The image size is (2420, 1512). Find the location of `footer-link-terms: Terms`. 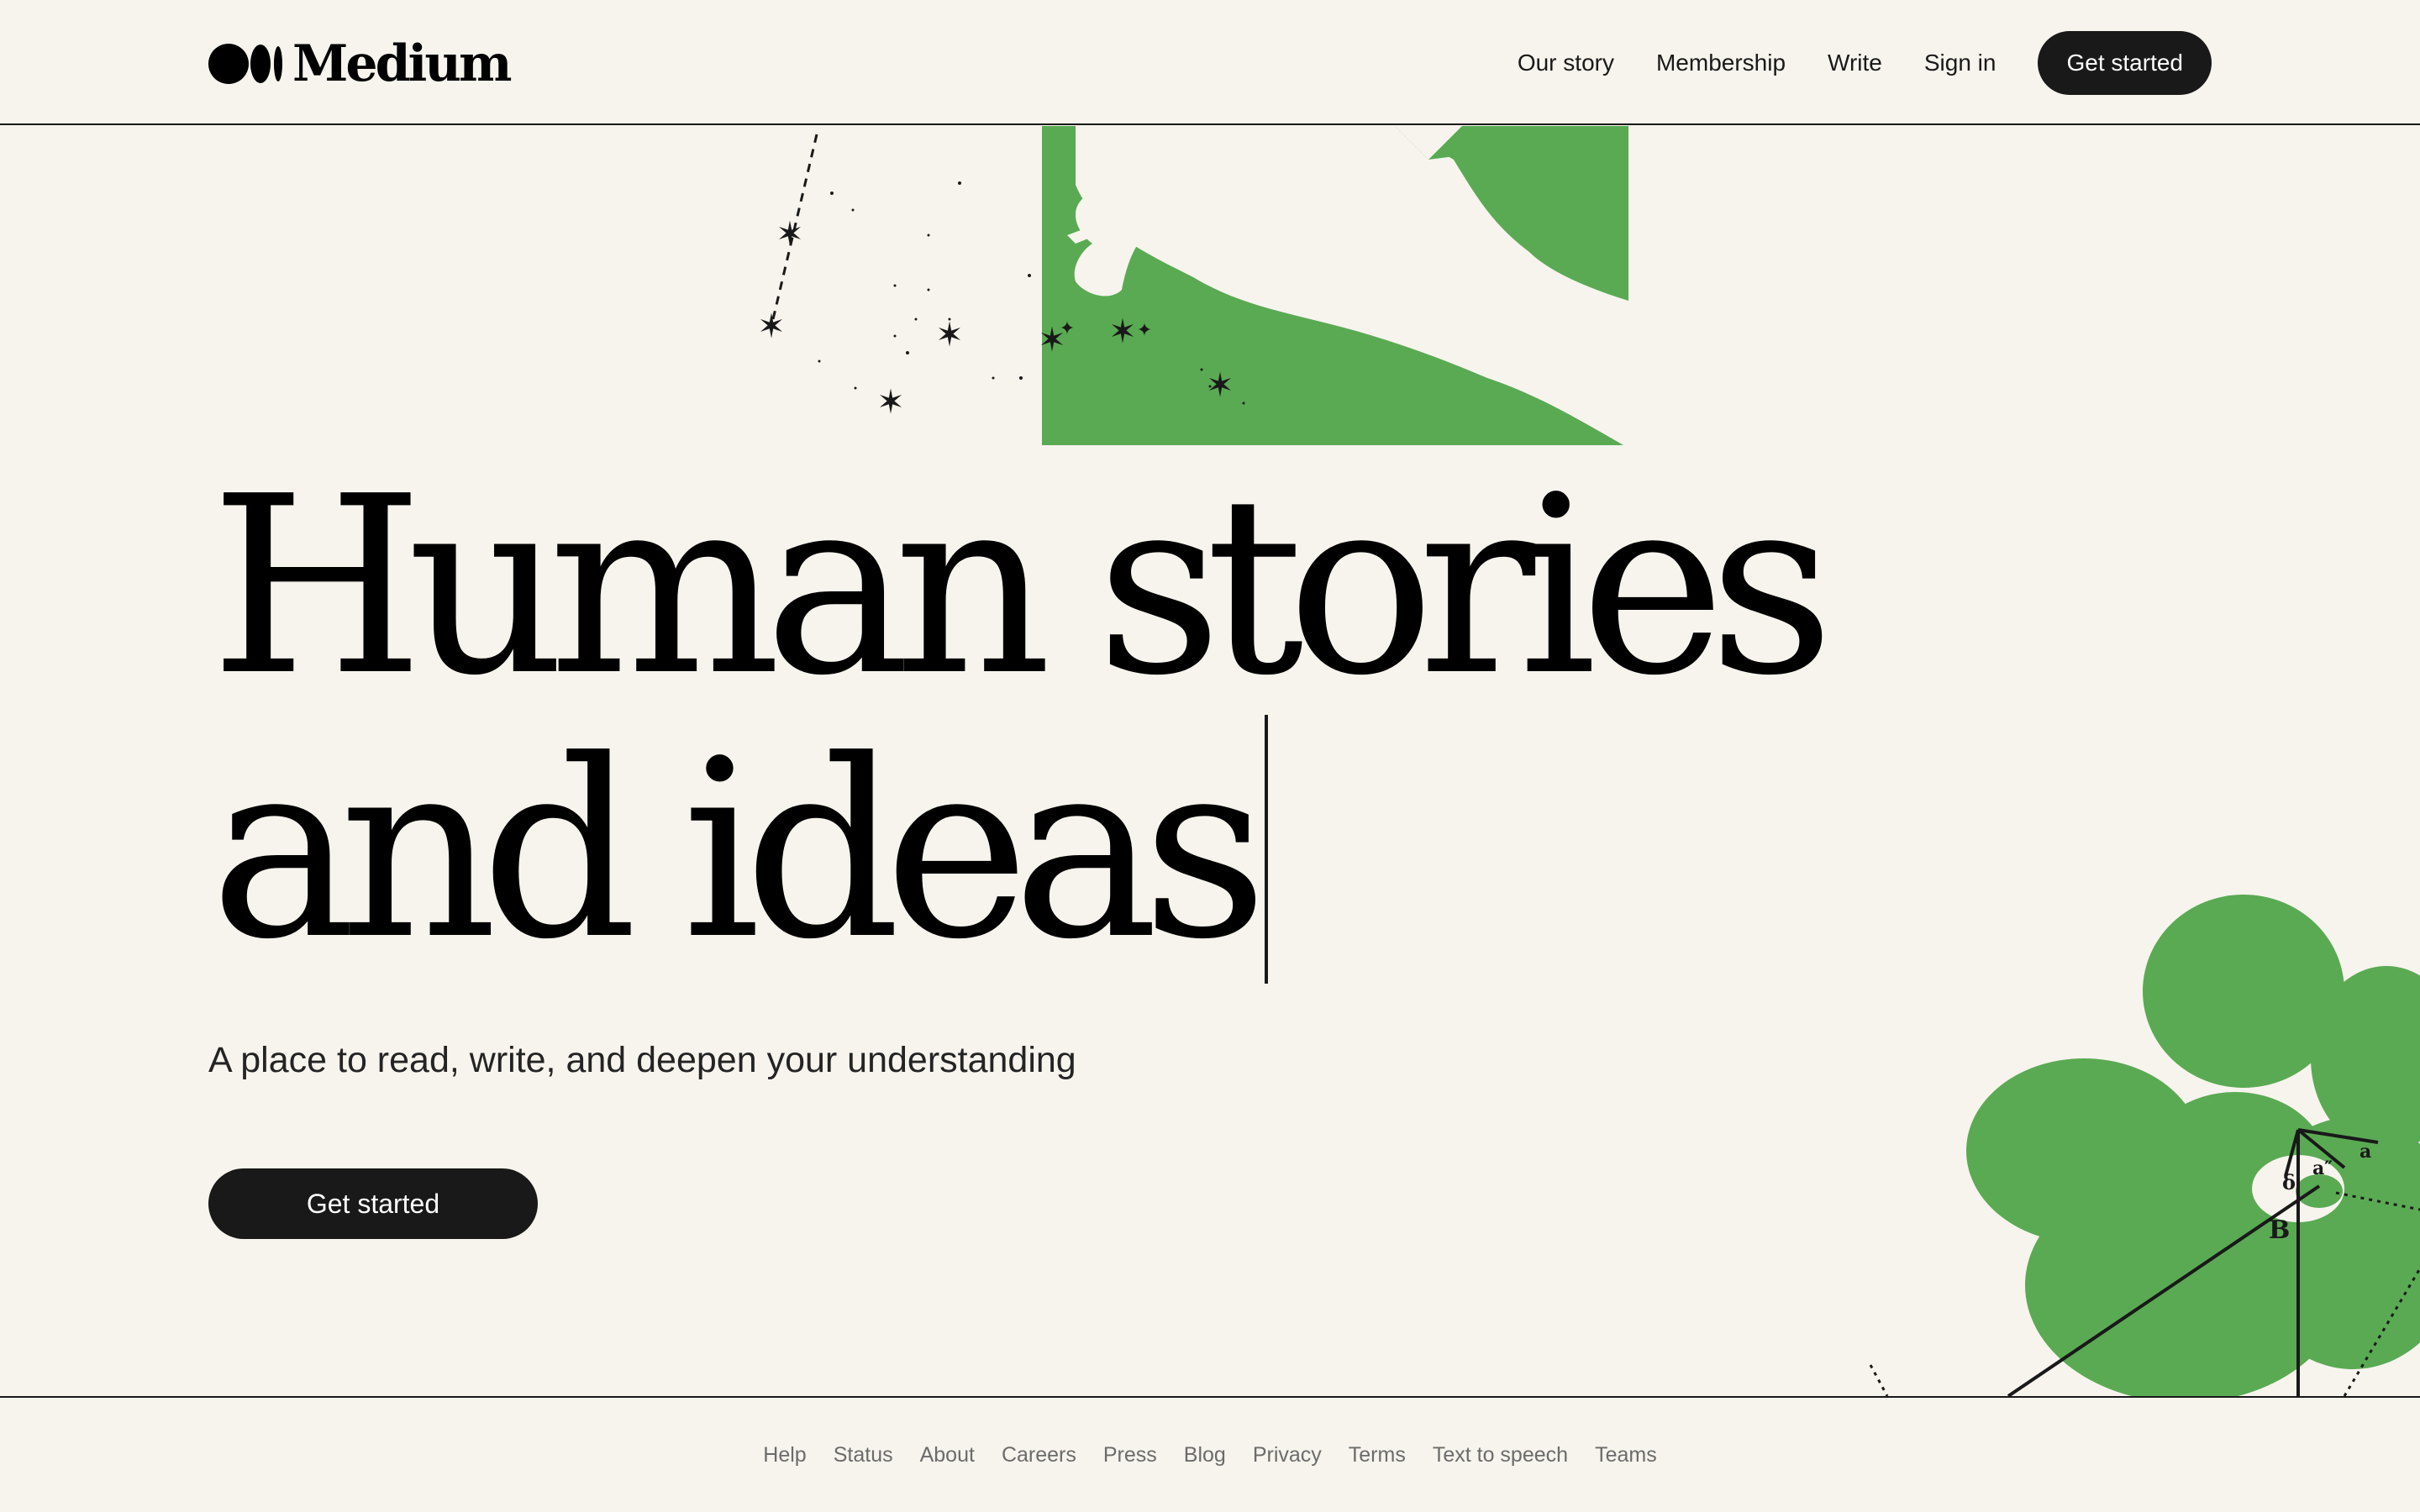

footer-link-terms: Terms is located at coordinates (1377, 1455).